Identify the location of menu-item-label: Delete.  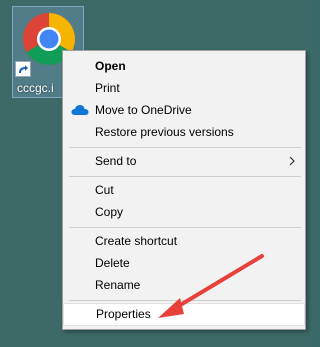
(112, 263).